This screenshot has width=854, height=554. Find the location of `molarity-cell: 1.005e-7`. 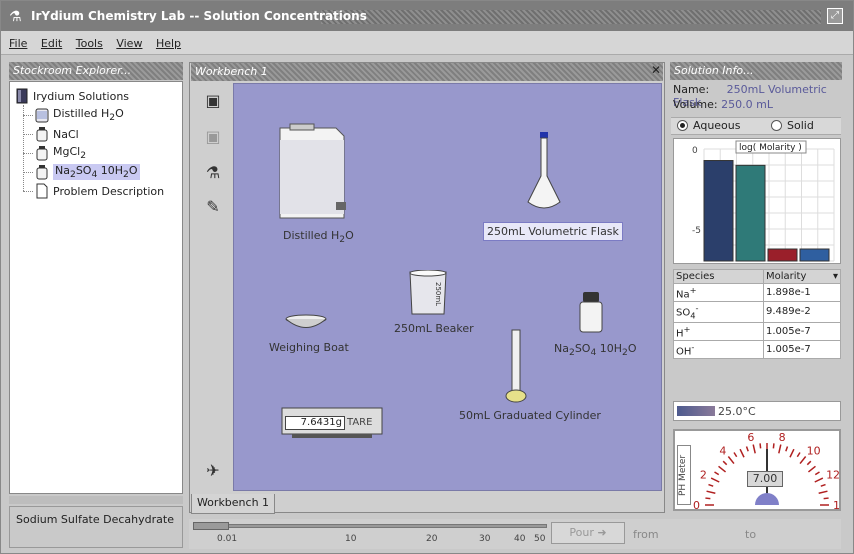

molarity-cell: 1.005e-7 is located at coordinates (802, 331).